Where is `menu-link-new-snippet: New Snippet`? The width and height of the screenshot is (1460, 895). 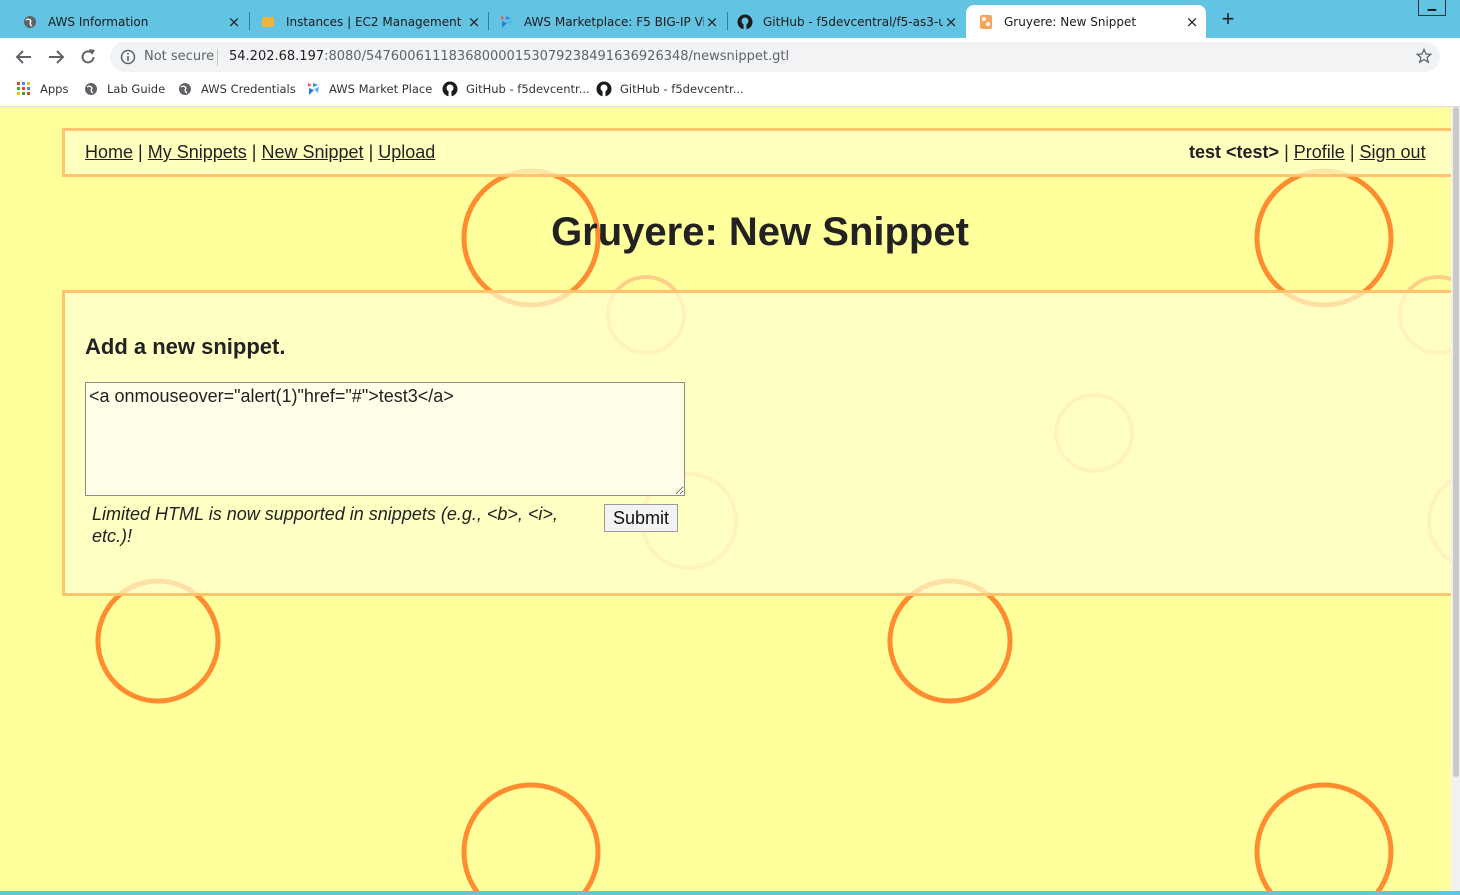
menu-link-new-snippet: New Snippet is located at coordinates (313, 152).